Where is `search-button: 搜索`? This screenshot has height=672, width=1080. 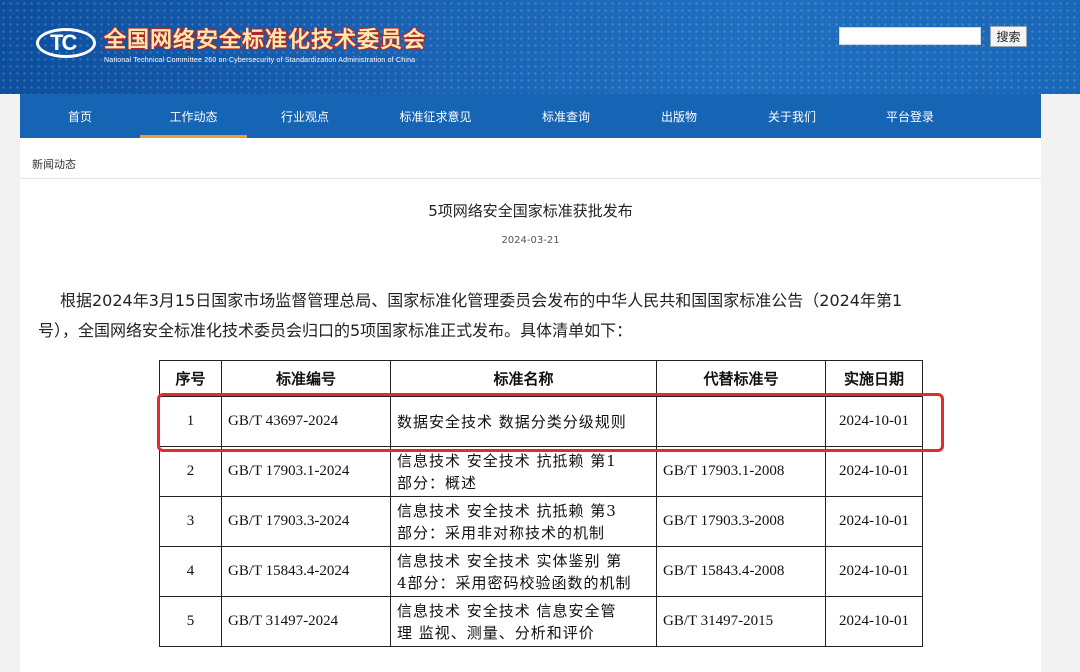
search-button: 搜索 is located at coordinates (1008, 36).